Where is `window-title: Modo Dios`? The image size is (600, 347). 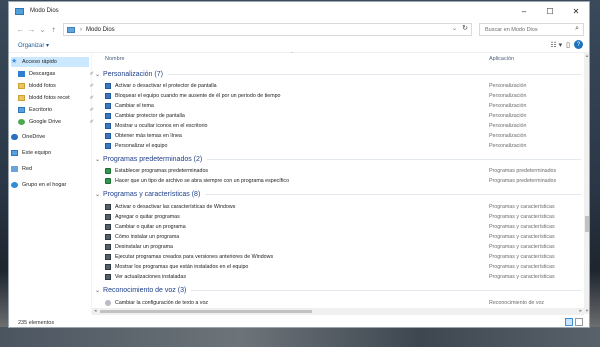 window-title: Modo Dios is located at coordinates (44, 11).